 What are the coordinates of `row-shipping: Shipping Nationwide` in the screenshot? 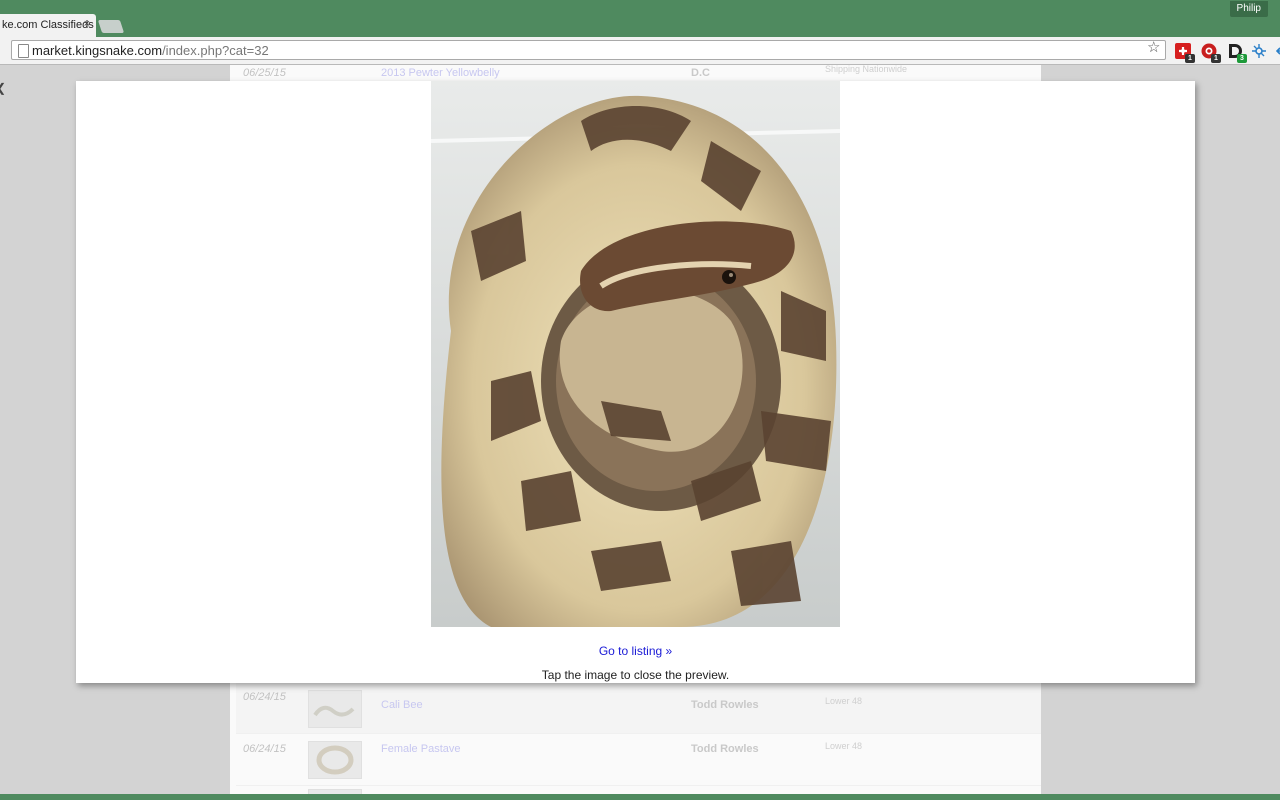 It's located at (866, 69).